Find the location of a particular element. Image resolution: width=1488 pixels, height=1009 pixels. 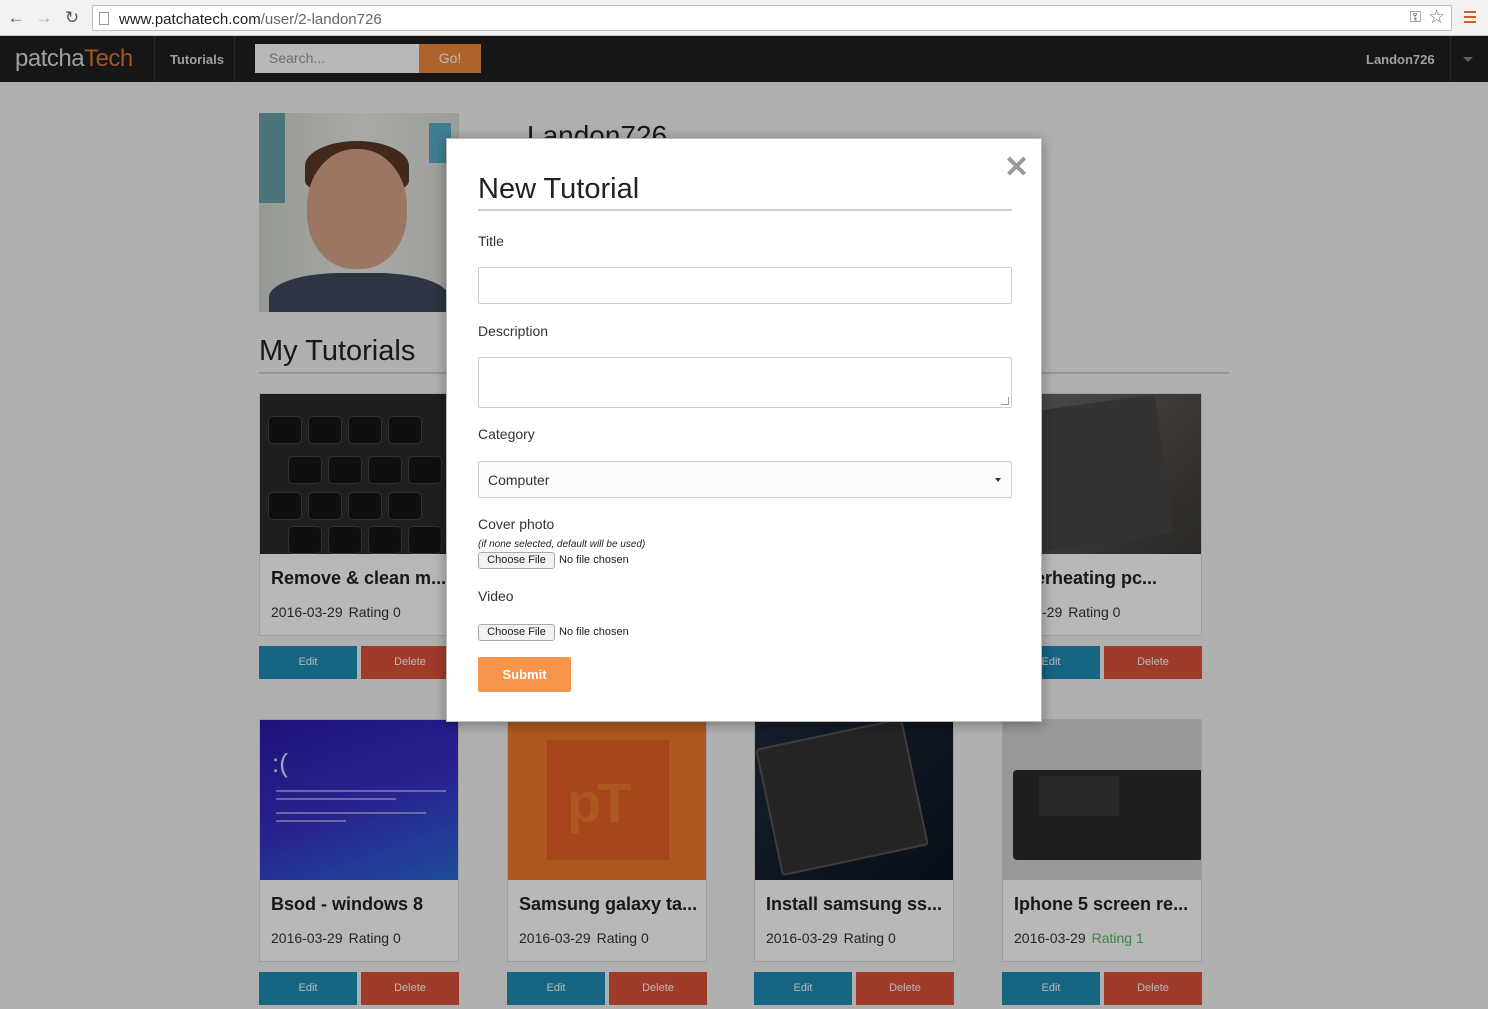

address-bar: www.patchatech.com/user/2-landon726 ⚿ ☆ is located at coordinates (772, 18).